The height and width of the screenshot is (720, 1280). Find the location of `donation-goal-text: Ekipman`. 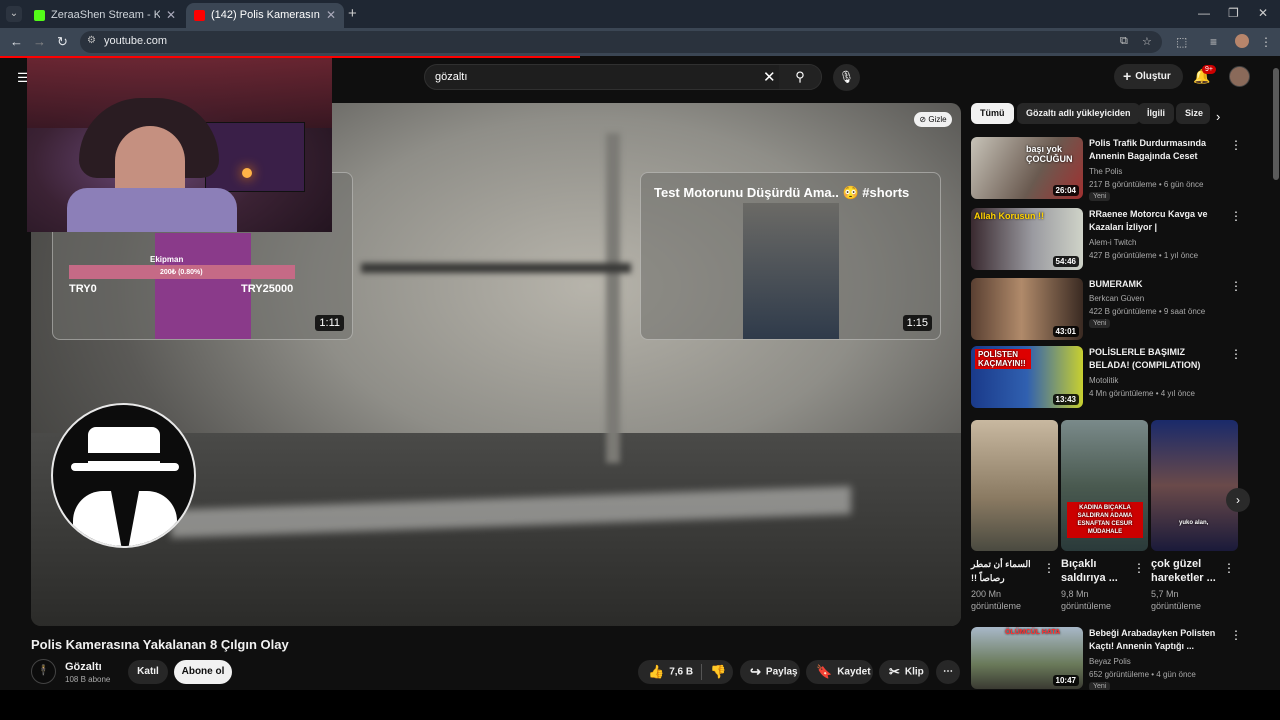

donation-goal-text: Ekipman is located at coordinates (167, 259).